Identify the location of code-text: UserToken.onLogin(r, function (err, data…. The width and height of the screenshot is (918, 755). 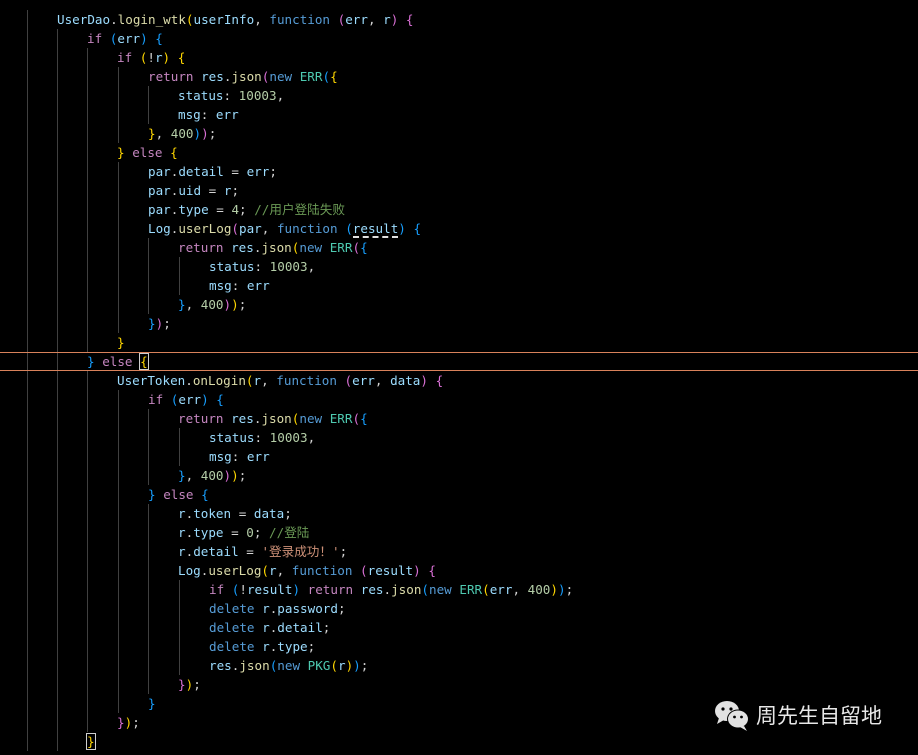
(280, 380).